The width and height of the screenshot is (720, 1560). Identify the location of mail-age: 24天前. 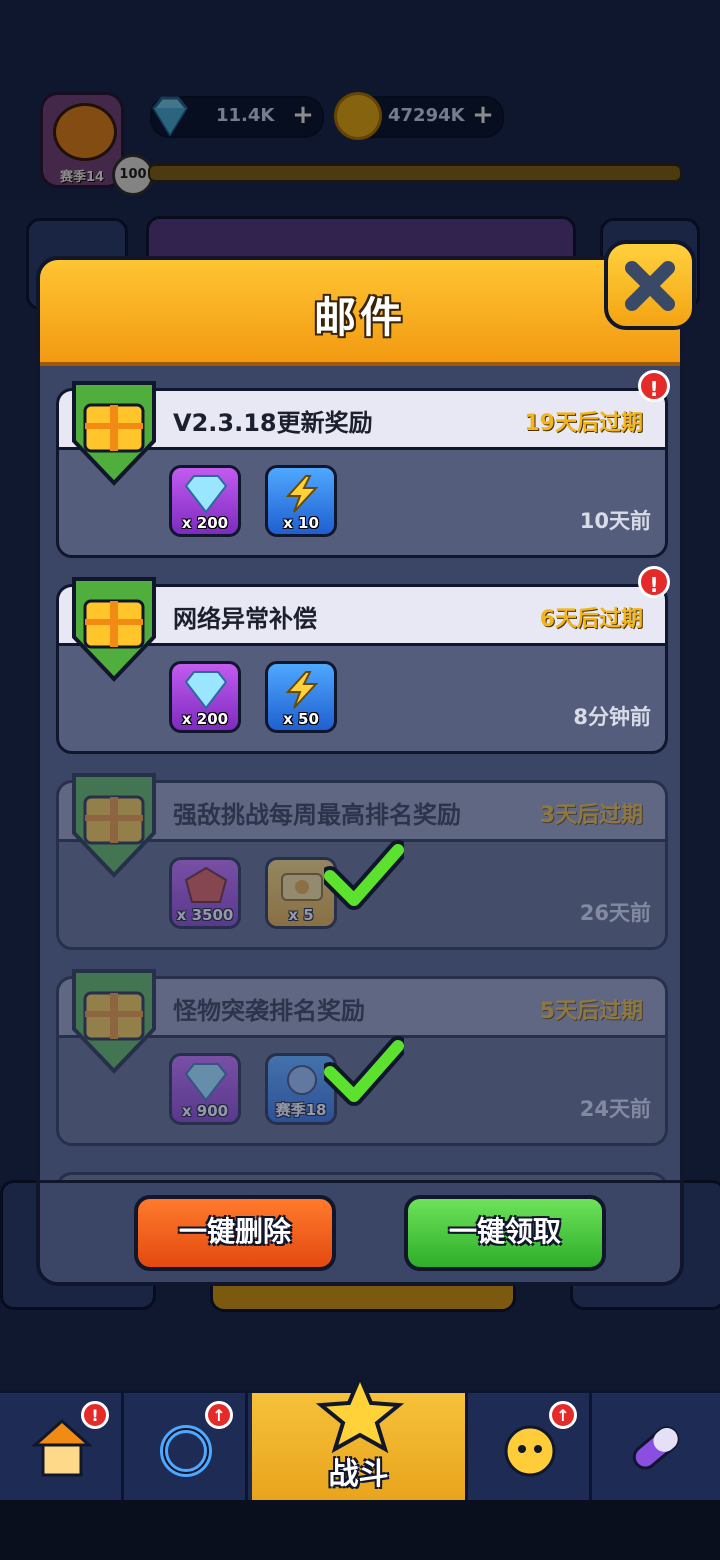
(615, 1109).